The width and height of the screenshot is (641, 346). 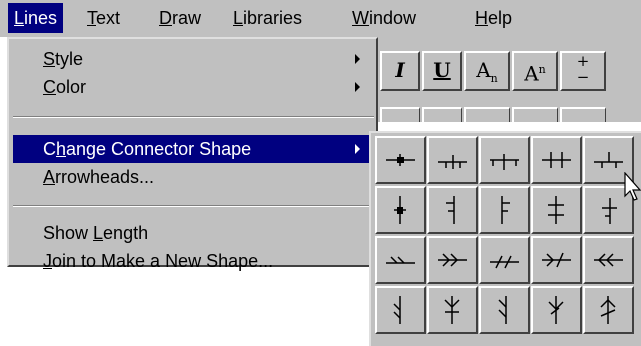 I want to click on connector-vertical-right-tick-icon, so click(x=504, y=210).